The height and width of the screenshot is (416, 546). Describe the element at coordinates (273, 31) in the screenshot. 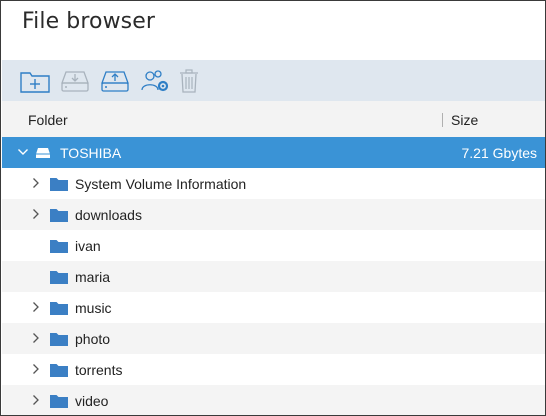

I see `title-bar: File browser` at that location.